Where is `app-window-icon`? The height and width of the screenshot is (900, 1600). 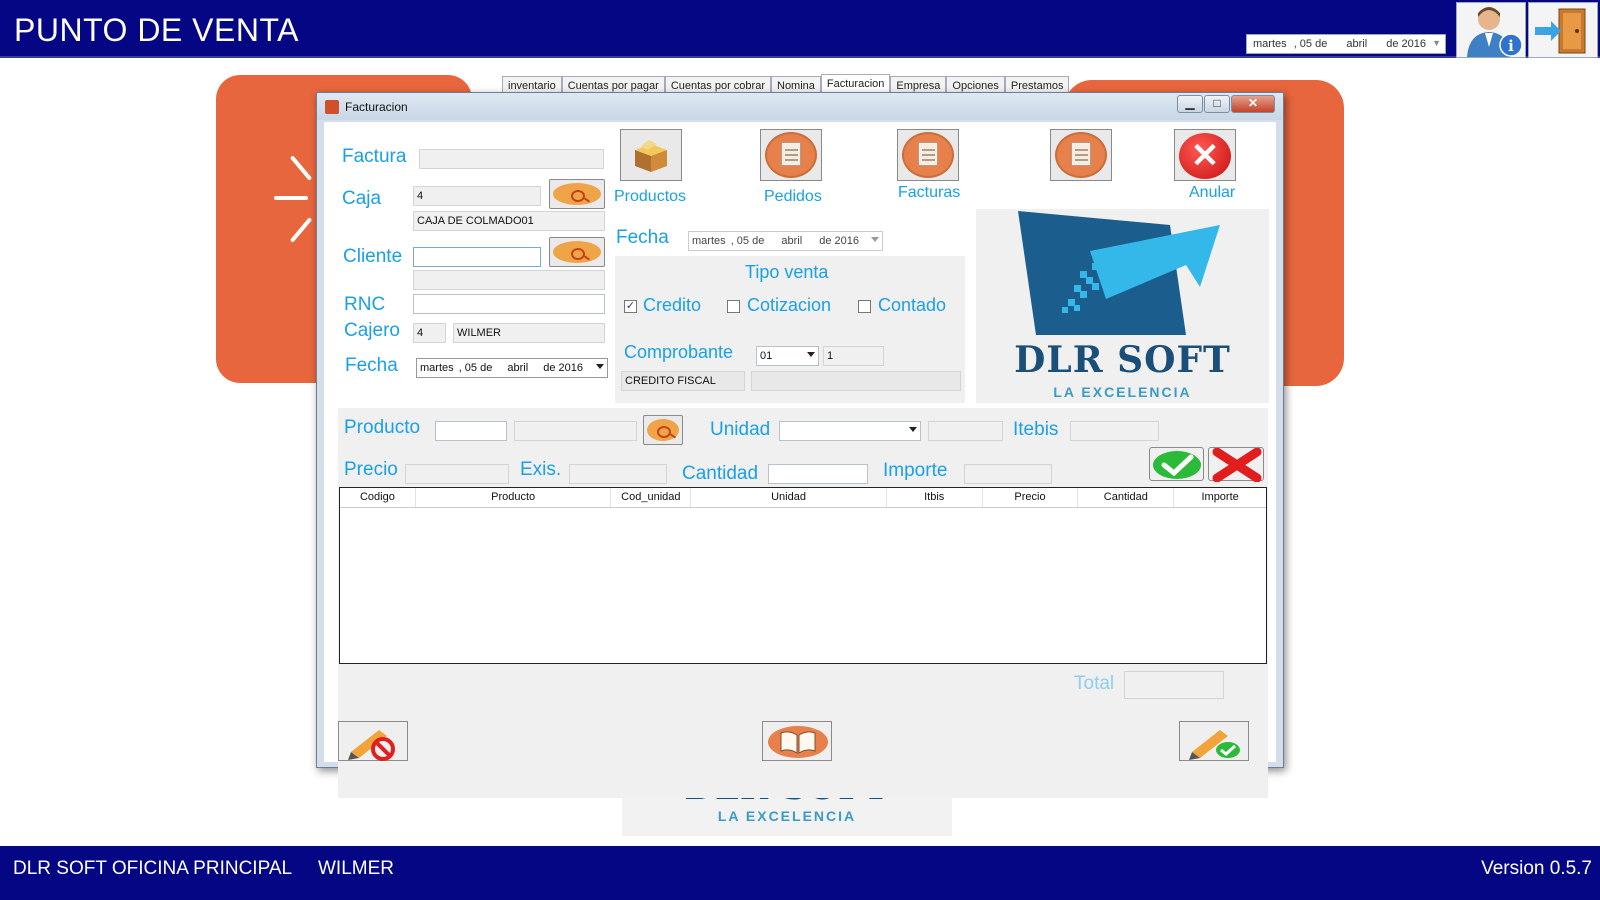 app-window-icon is located at coordinates (332, 107).